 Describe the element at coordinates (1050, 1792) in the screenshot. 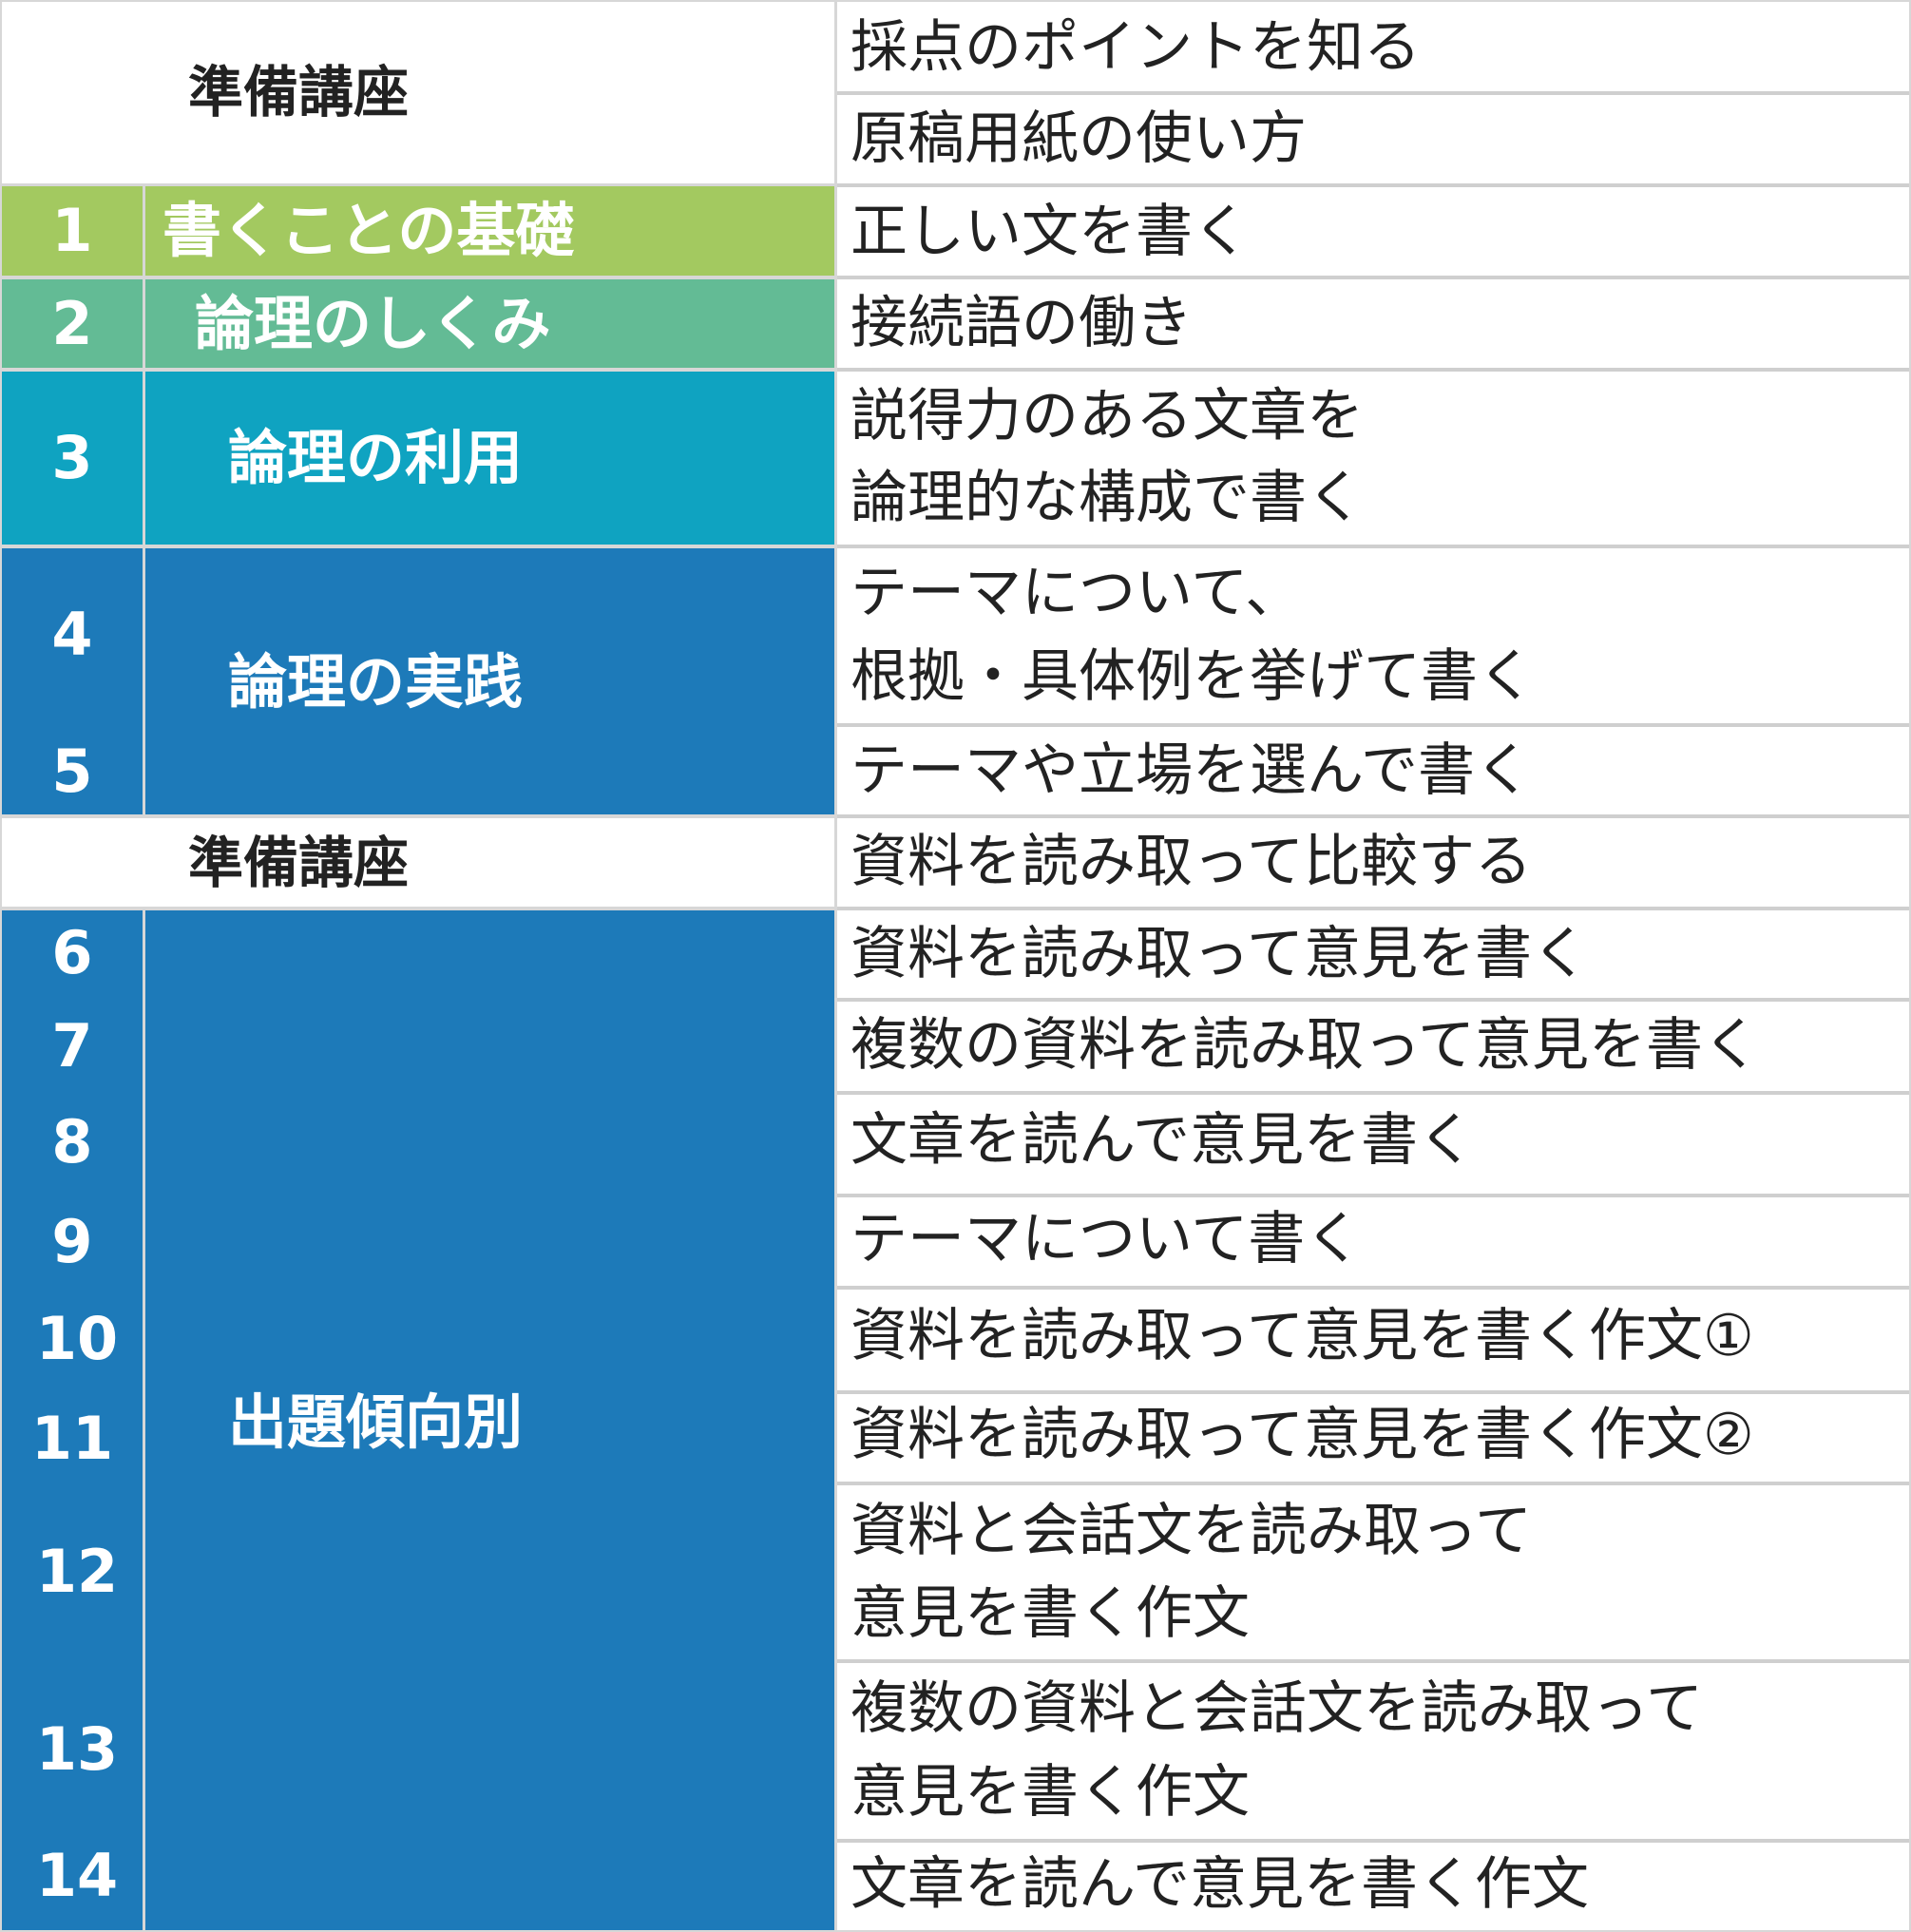

I see `topic-19: 意見を書く作文` at that location.